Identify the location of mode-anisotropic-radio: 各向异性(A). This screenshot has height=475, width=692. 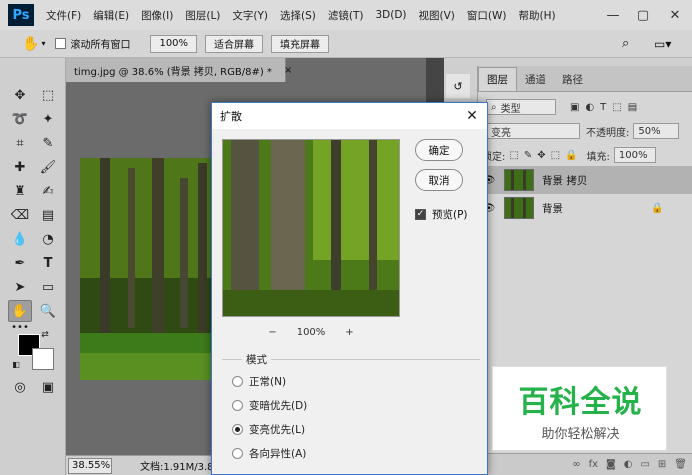
(269, 453).